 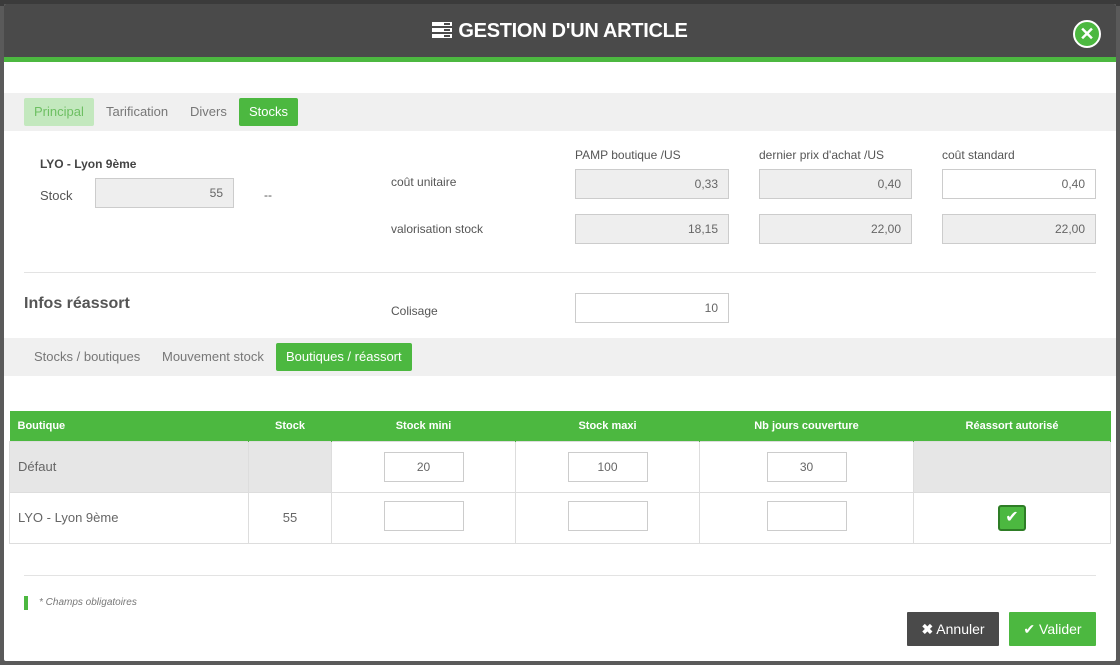 I want to click on valuation-label: valorisation stock, so click(x=437, y=229).